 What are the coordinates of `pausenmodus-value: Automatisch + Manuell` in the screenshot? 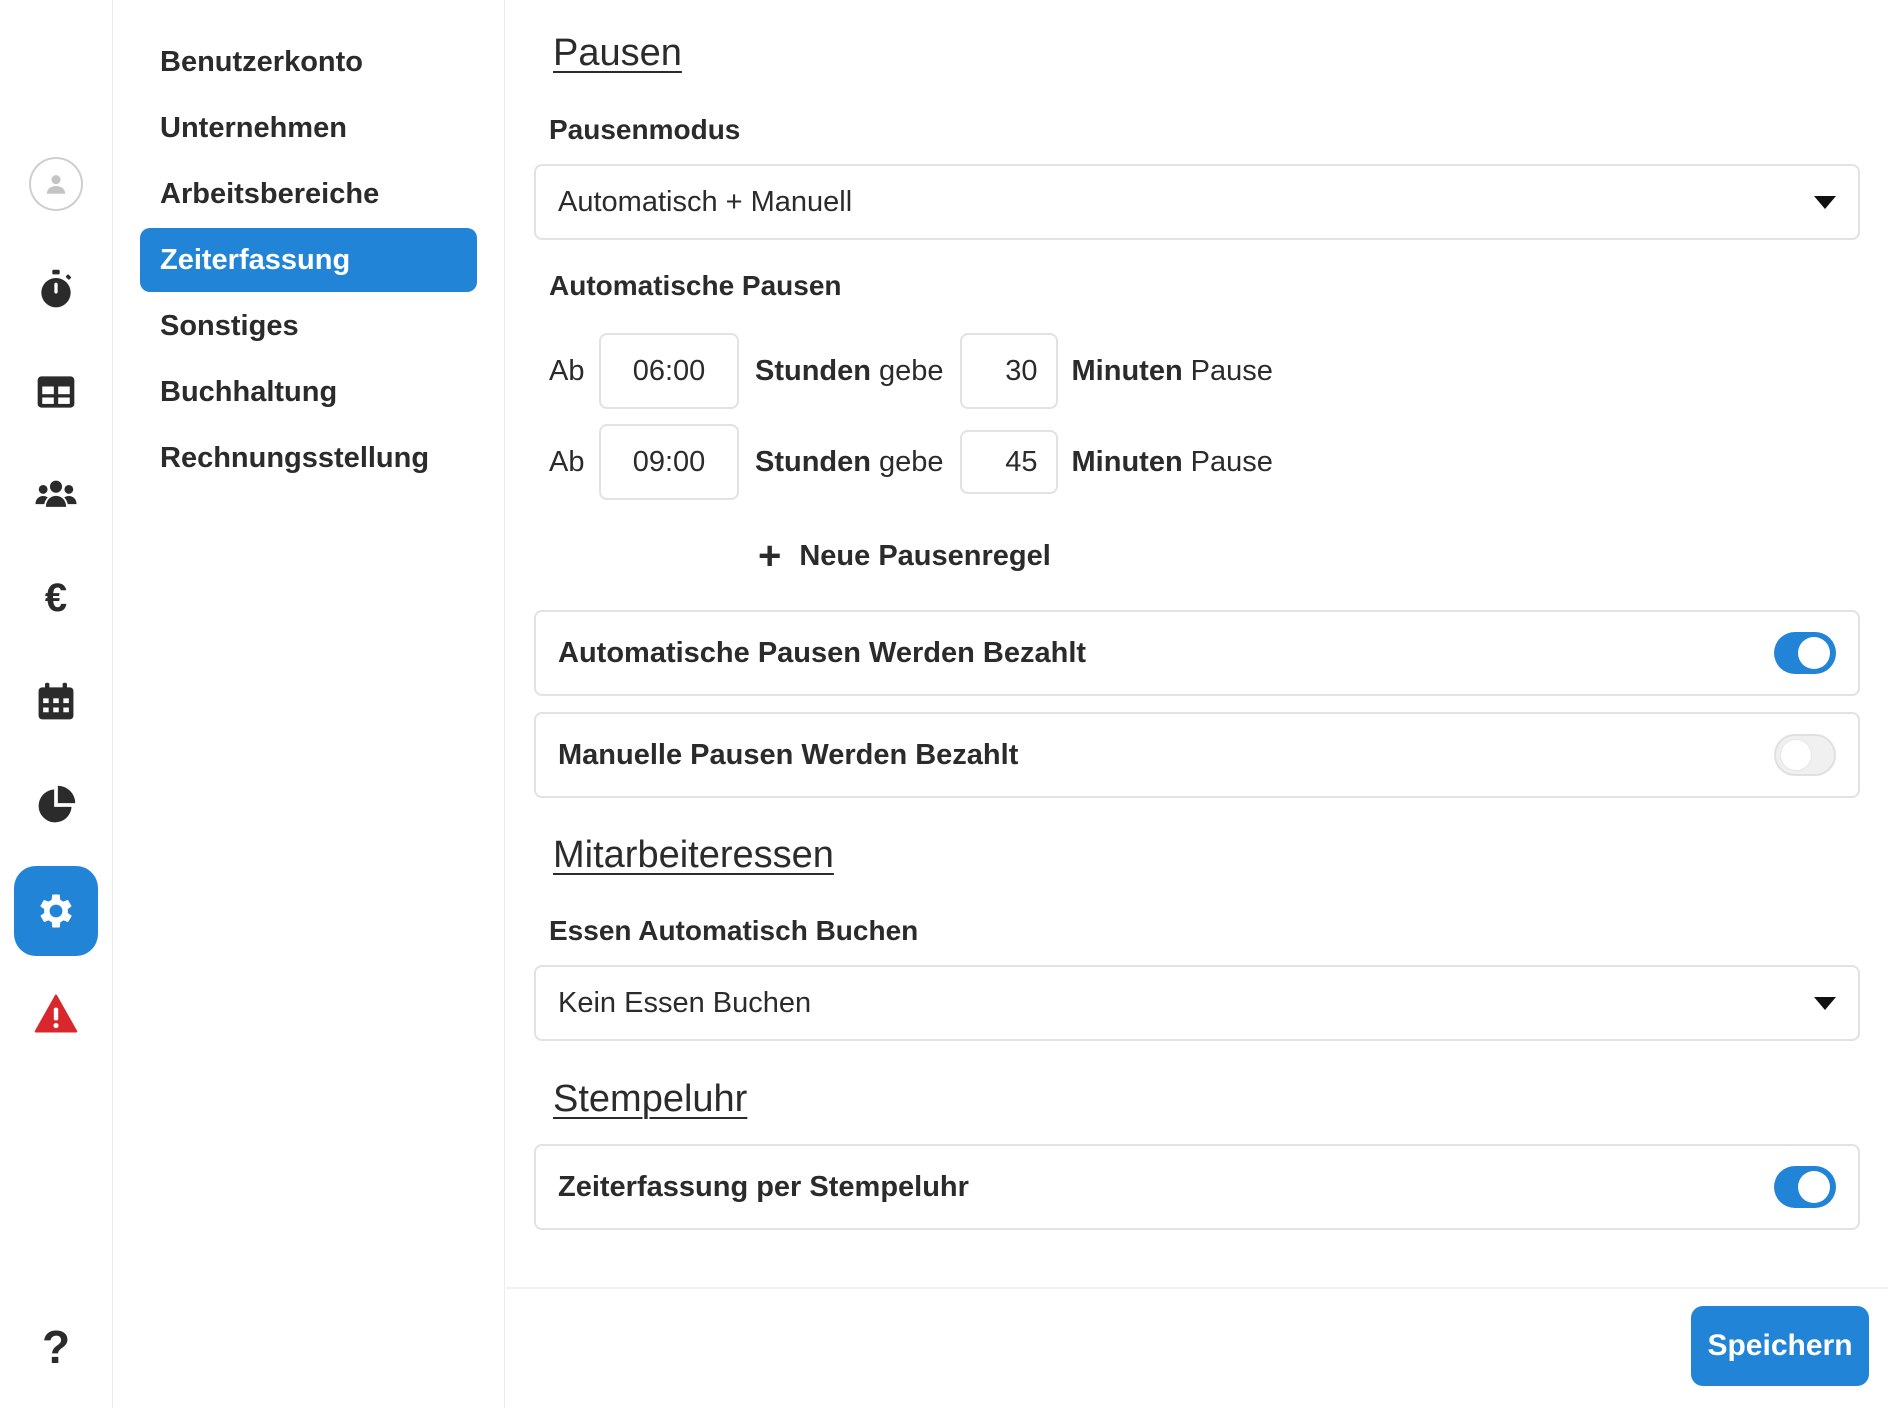 It's located at (705, 201).